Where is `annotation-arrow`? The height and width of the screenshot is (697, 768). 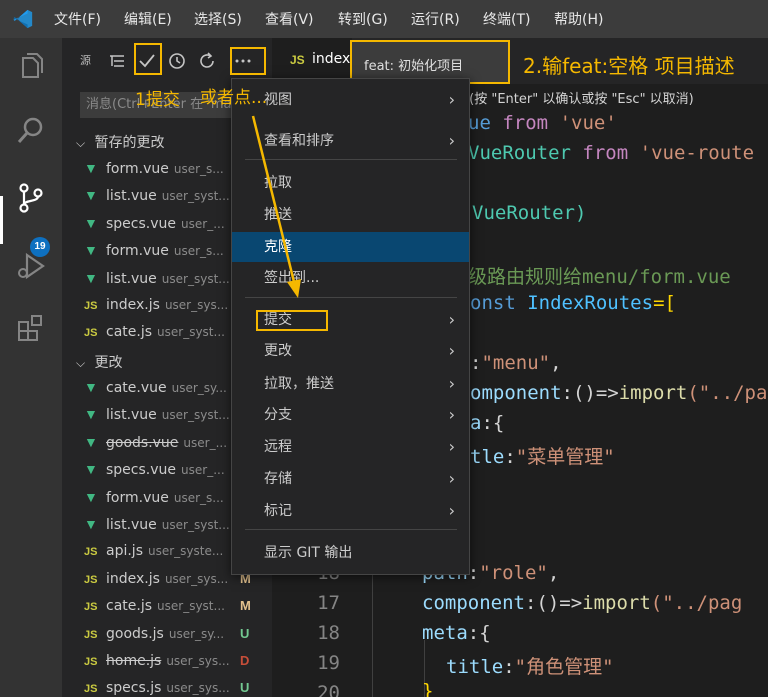
annotation-arrow is located at coordinates (276, 206).